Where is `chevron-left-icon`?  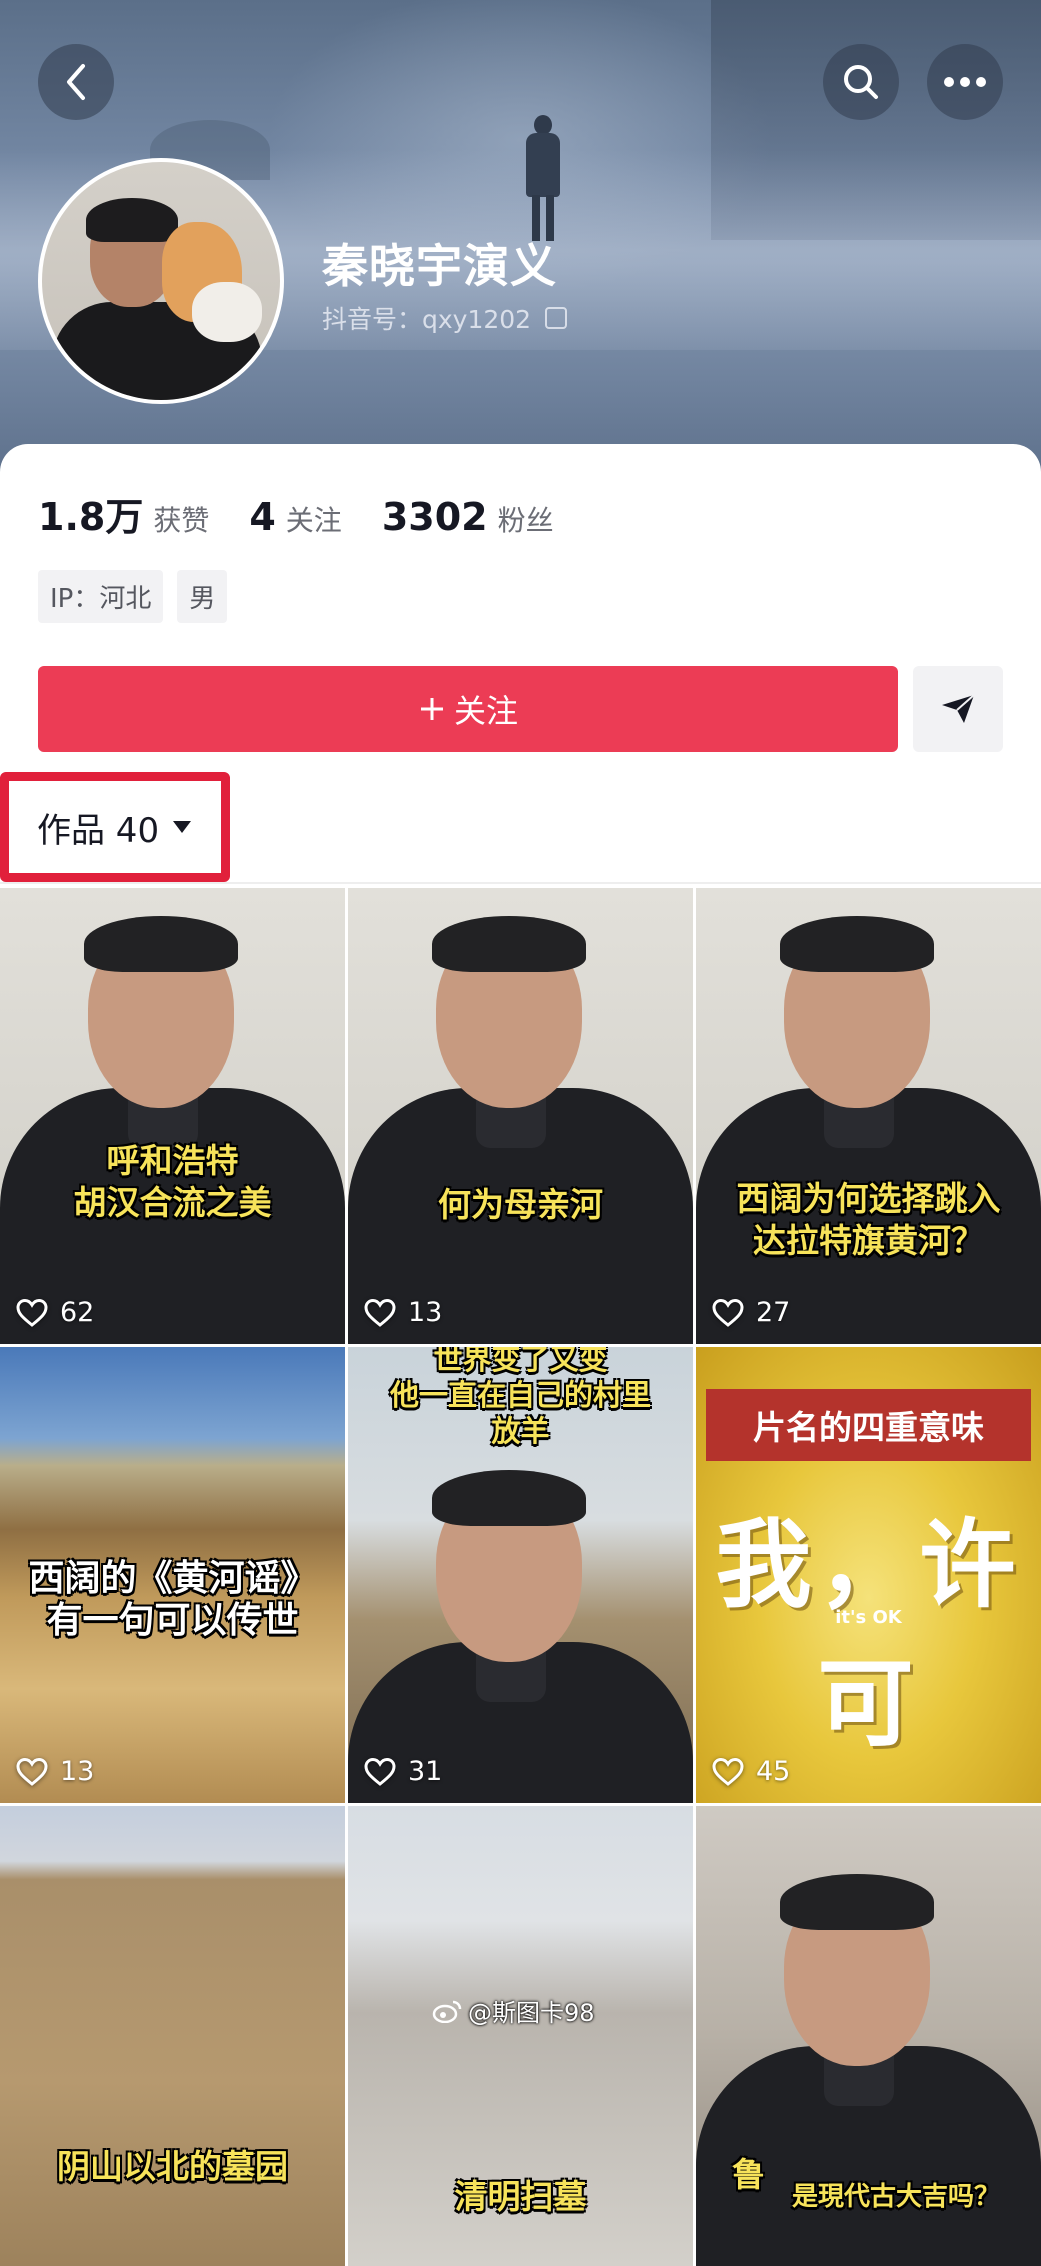
chevron-left-icon is located at coordinates (76, 82).